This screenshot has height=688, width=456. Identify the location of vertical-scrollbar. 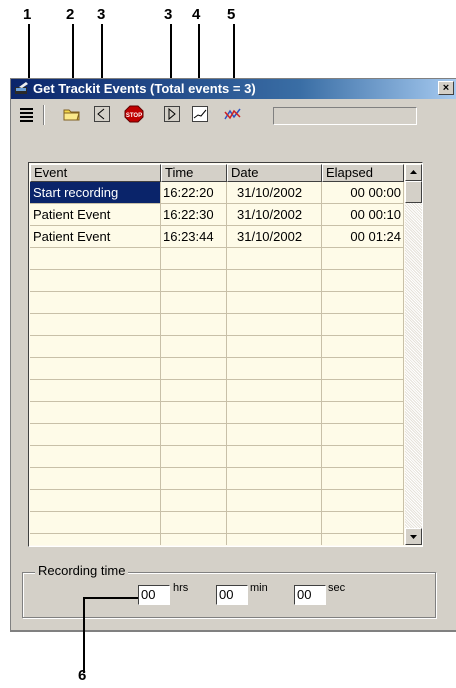
(413, 354).